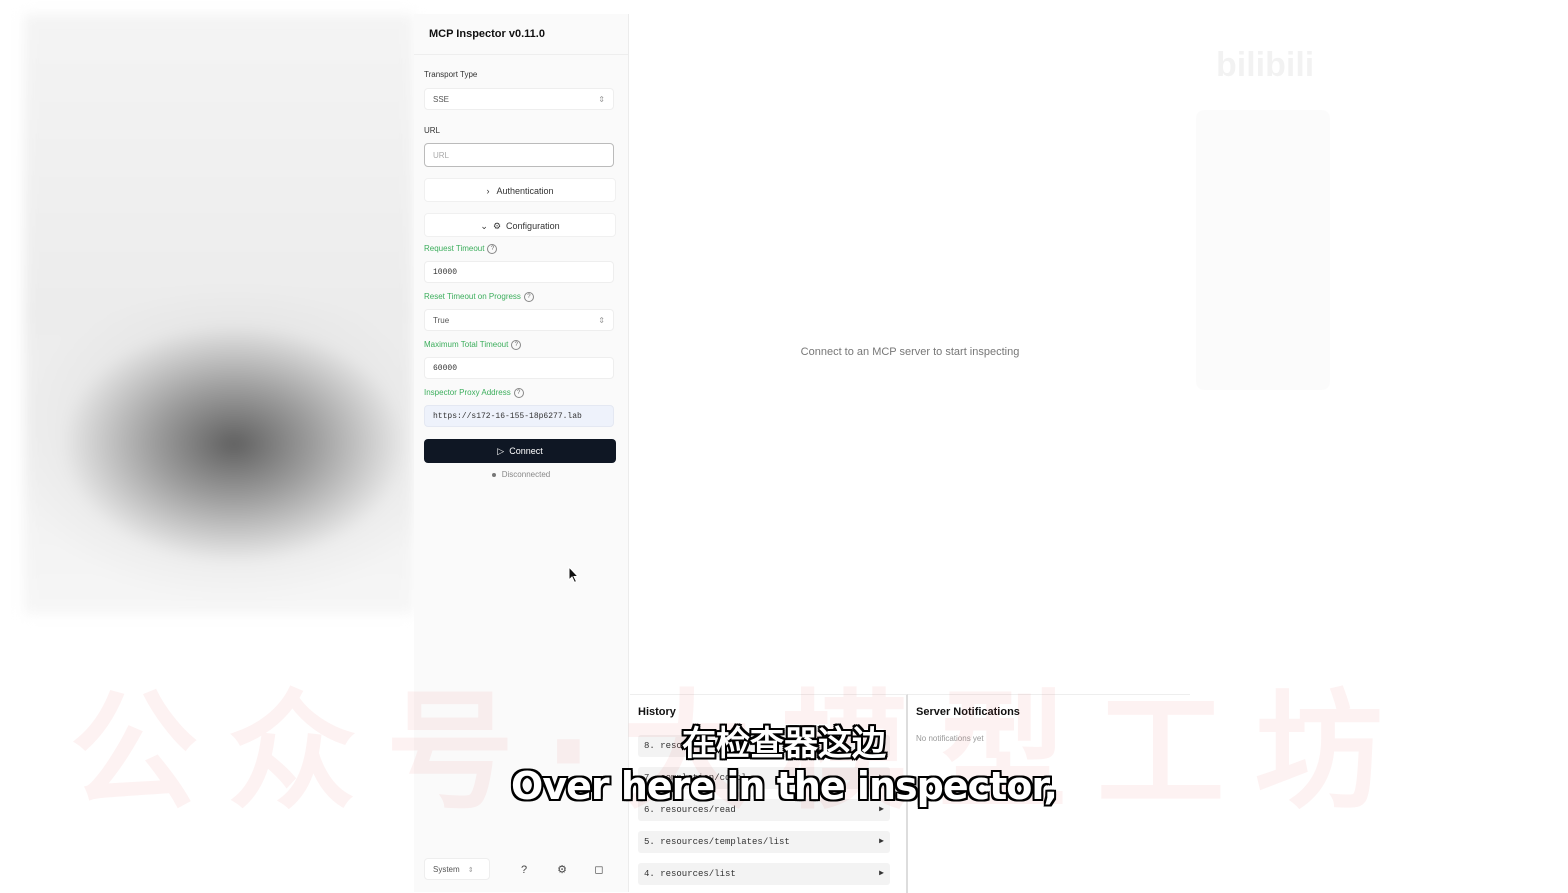  Describe the element at coordinates (526, 451) in the screenshot. I see `connect-label: Connect` at that location.